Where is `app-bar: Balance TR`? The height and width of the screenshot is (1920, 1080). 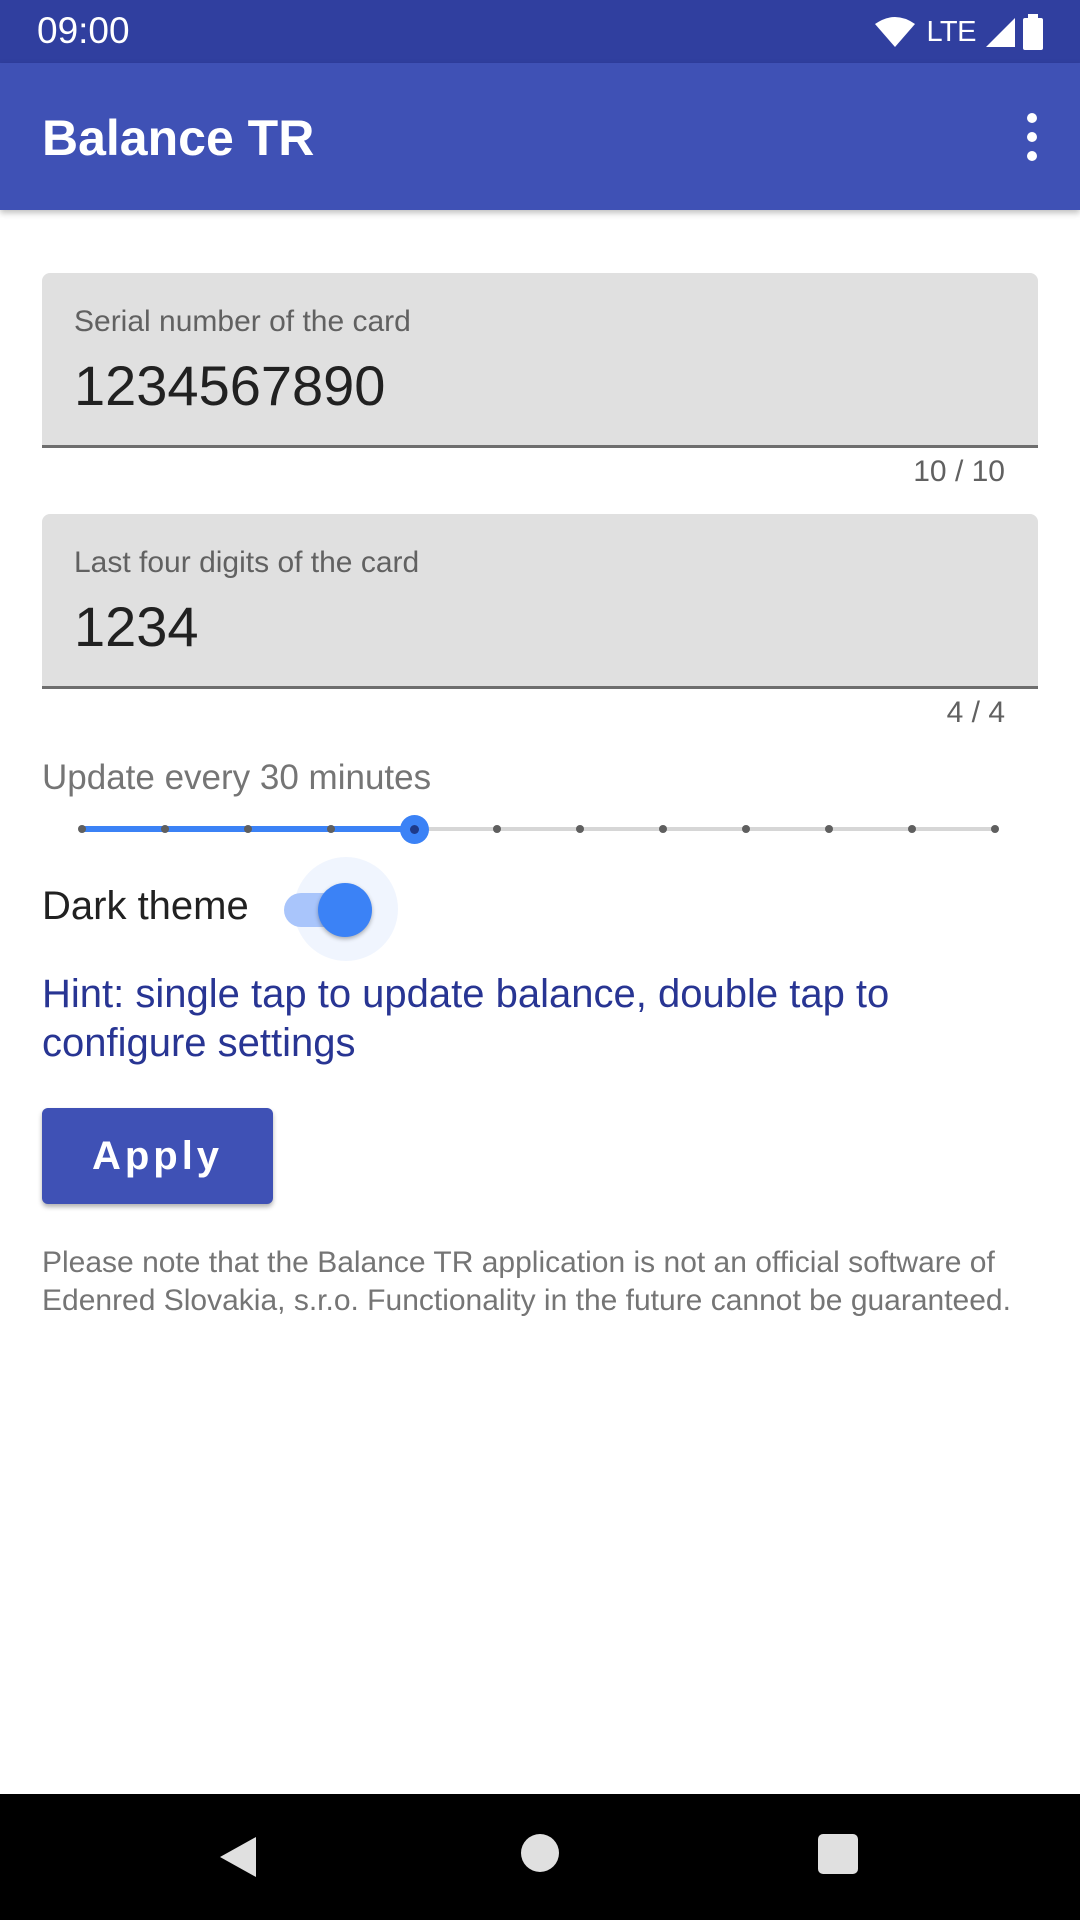 app-bar: Balance TR is located at coordinates (540, 136).